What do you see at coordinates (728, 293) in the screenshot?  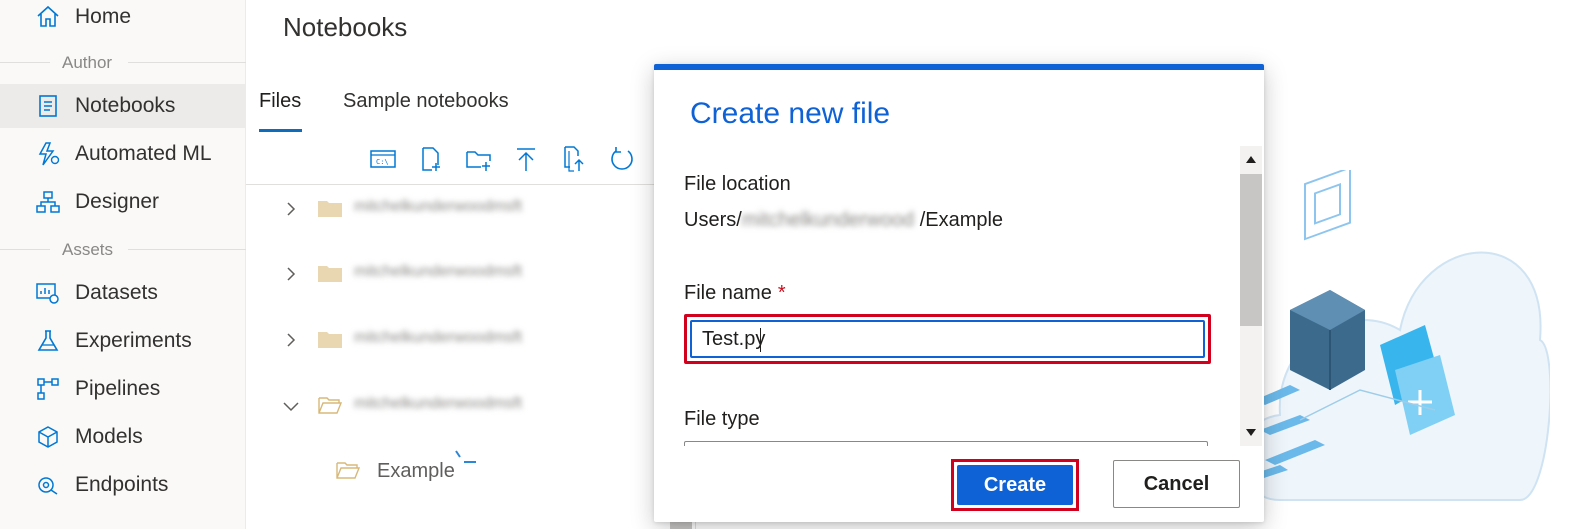 I see `file-name-label-text: File name` at bounding box center [728, 293].